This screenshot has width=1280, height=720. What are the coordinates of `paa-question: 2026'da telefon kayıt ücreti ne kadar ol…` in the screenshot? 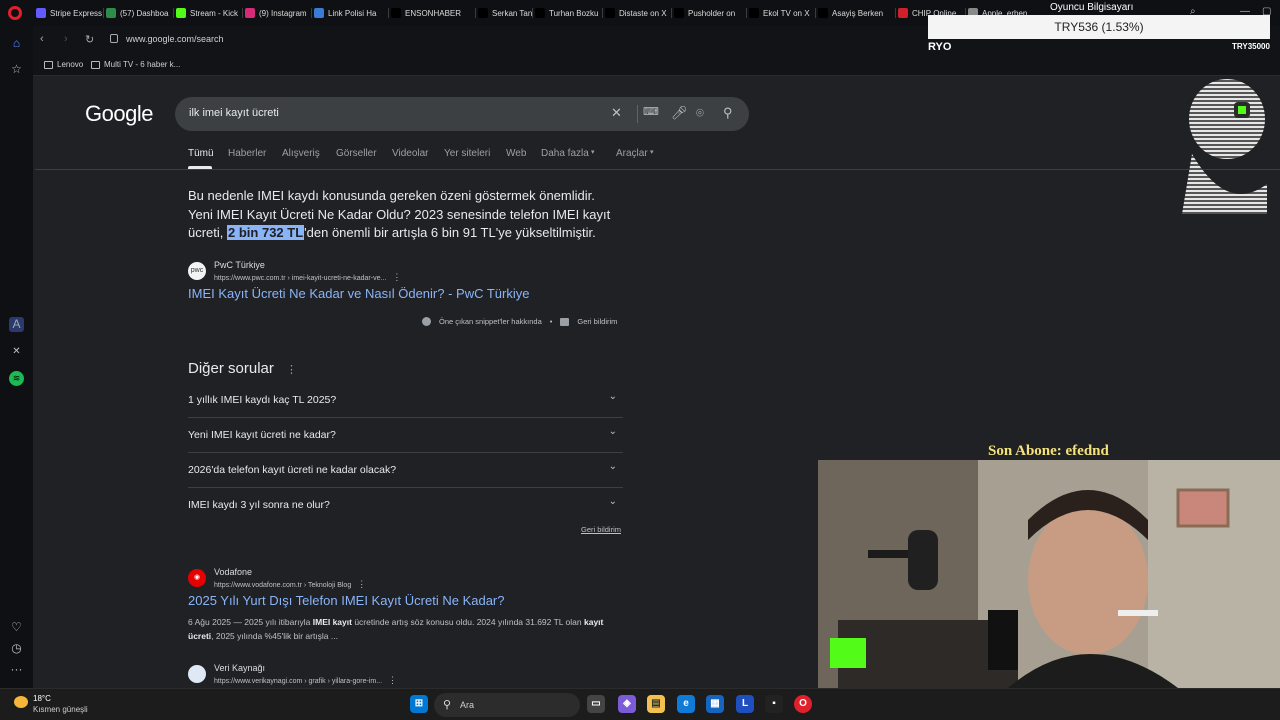 It's located at (405, 470).